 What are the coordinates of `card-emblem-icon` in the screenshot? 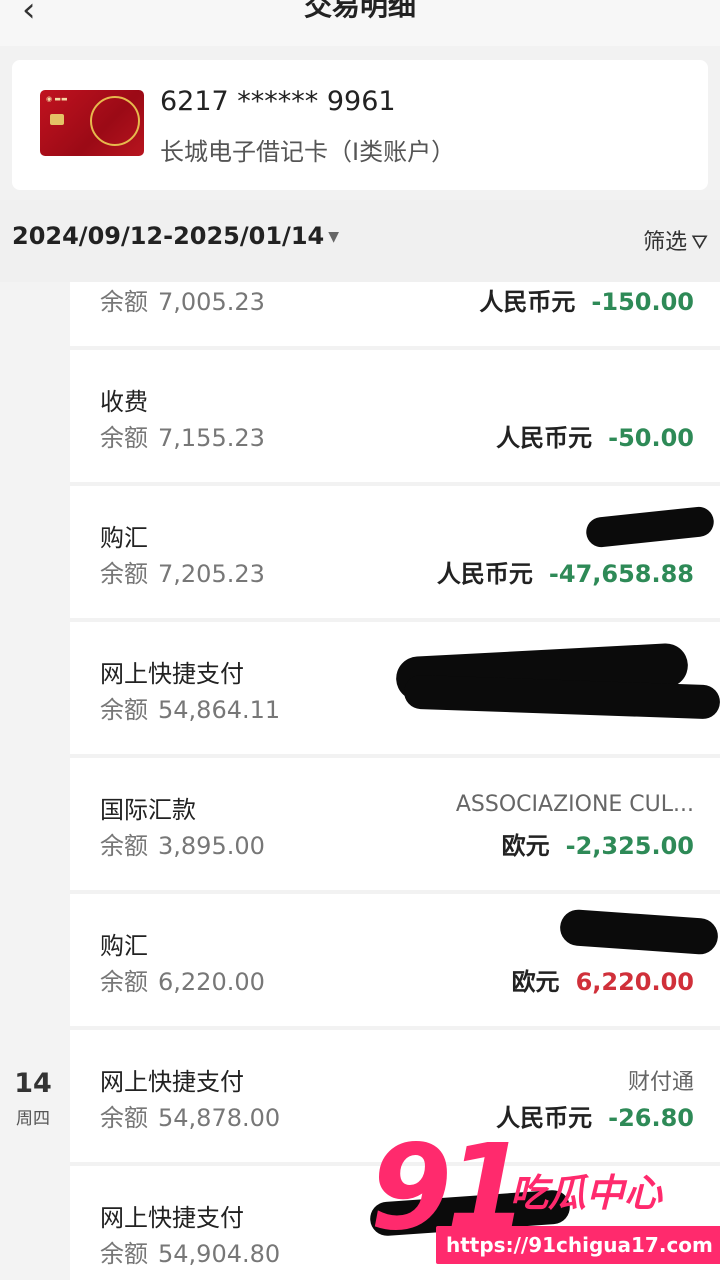 It's located at (115, 121).